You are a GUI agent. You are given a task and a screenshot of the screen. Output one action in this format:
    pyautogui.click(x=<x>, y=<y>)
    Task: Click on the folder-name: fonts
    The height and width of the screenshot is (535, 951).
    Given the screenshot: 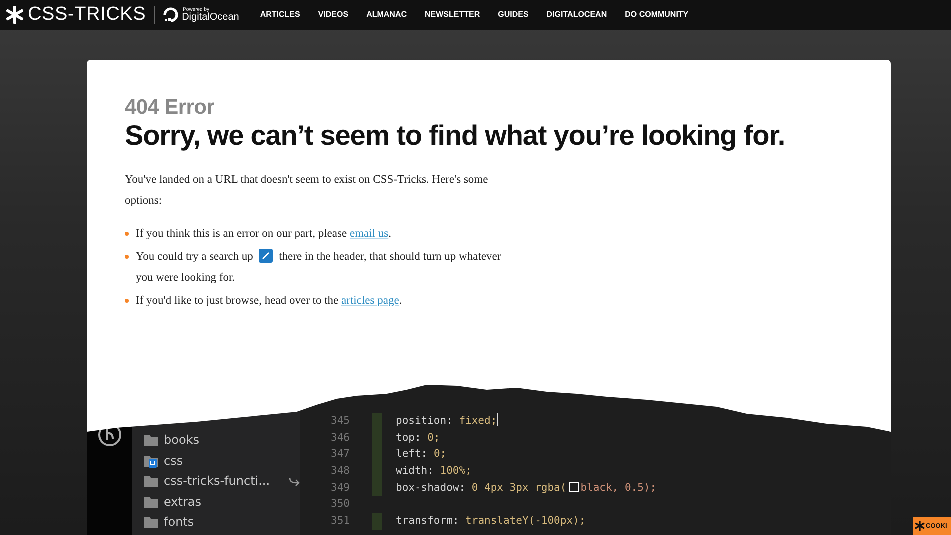 What is the action you would take?
    pyautogui.click(x=223, y=522)
    